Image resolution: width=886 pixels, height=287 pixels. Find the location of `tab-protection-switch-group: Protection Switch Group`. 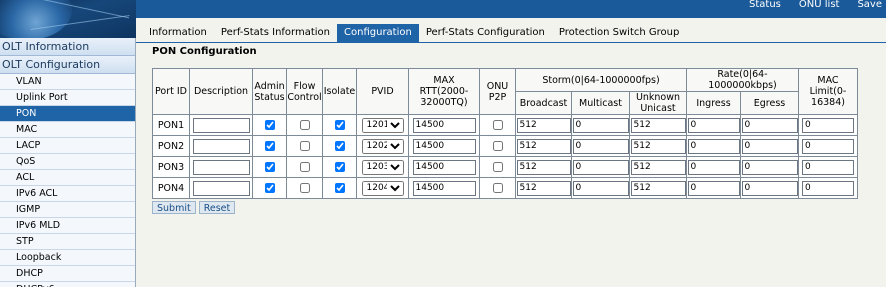

tab-protection-switch-group: Protection Switch Group is located at coordinates (619, 33).